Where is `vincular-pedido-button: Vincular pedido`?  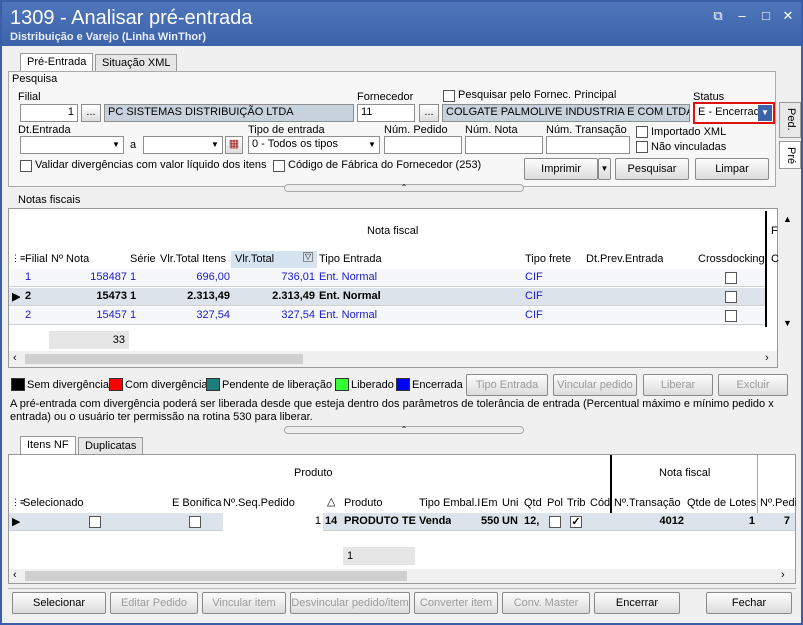 vincular-pedido-button: Vincular pedido is located at coordinates (595, 385).